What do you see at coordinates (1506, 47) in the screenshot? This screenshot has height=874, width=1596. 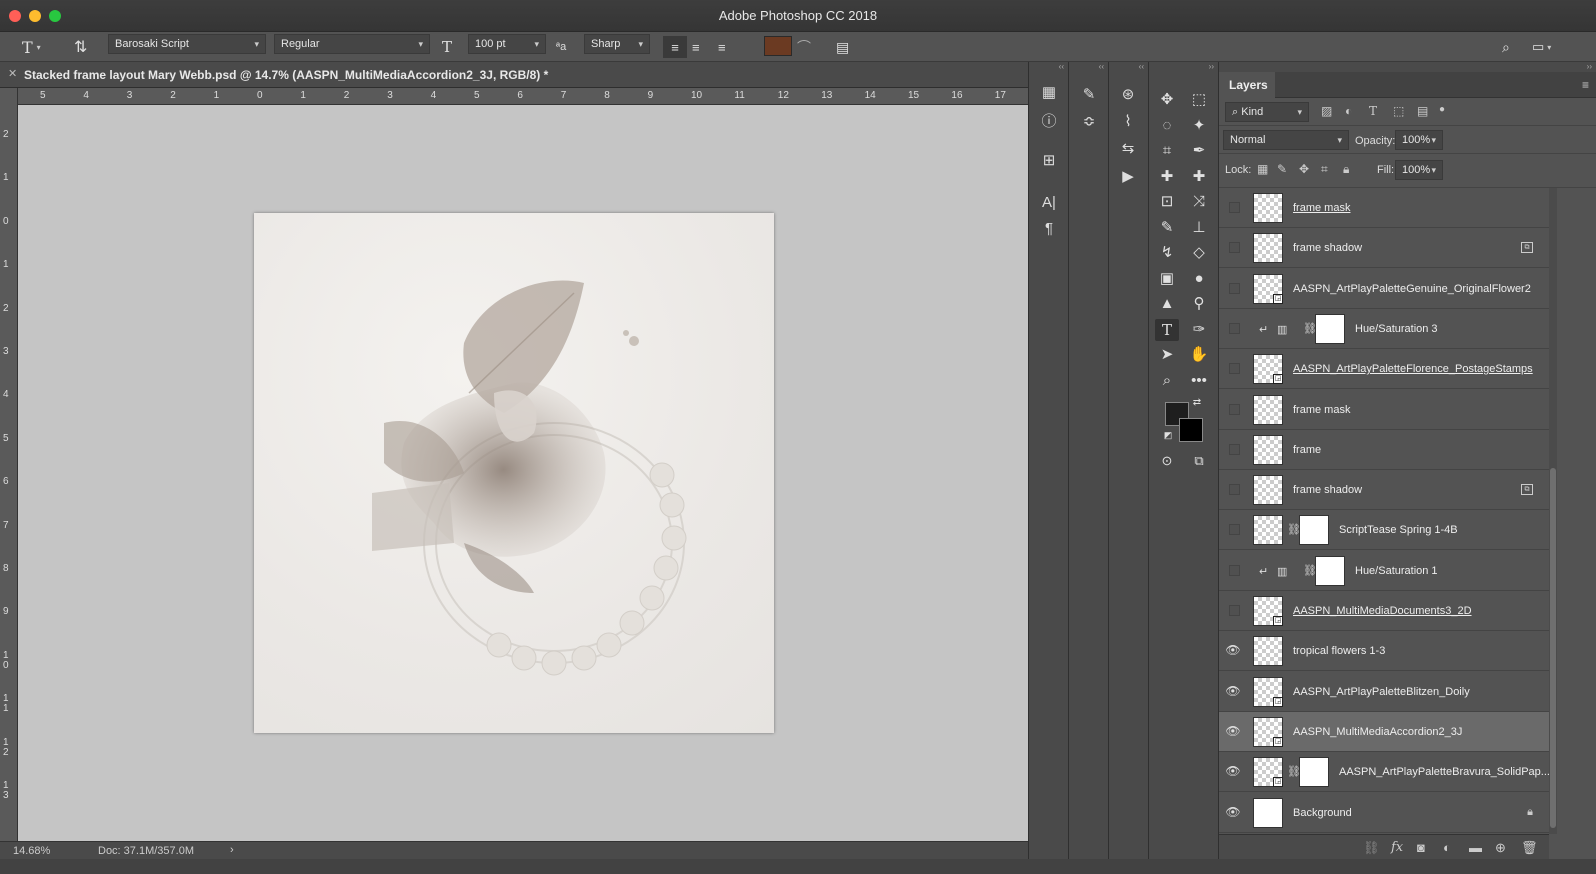 I see `search-button: ⌕` at bounding box center [1506, 47].